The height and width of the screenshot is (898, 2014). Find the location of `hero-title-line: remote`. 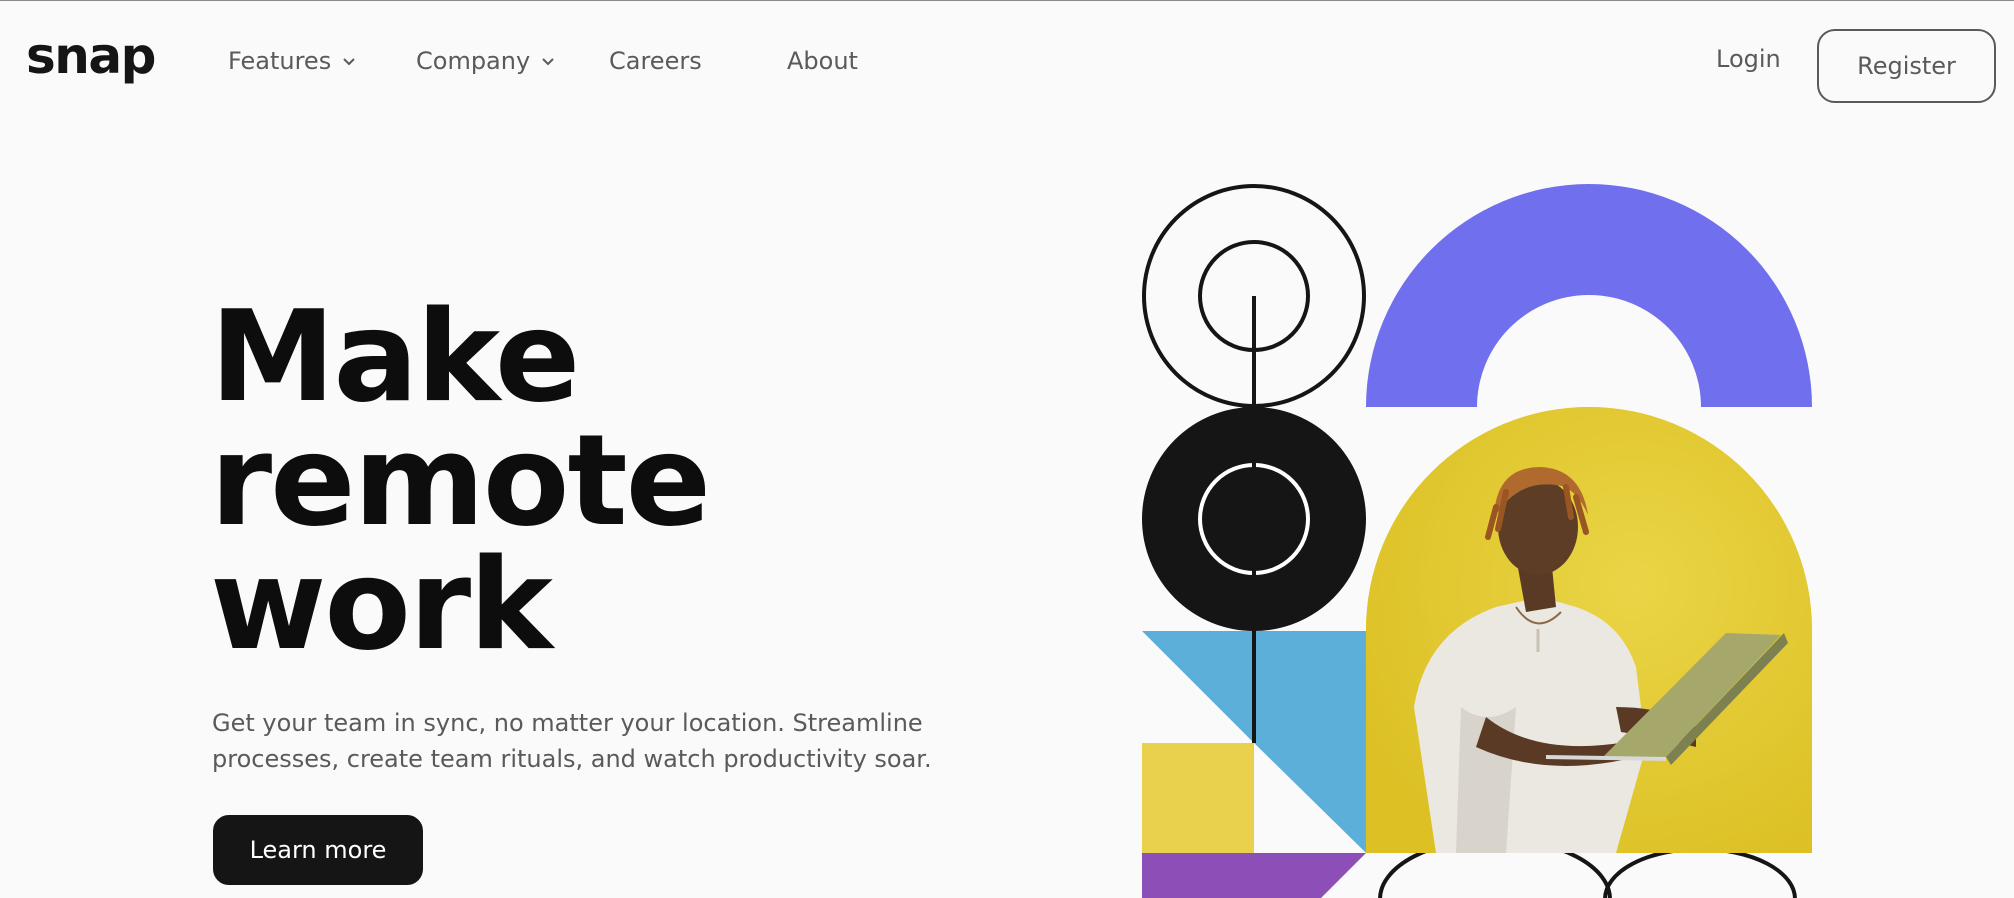

hero-title-line: remote is located at coordinates (460, 480).